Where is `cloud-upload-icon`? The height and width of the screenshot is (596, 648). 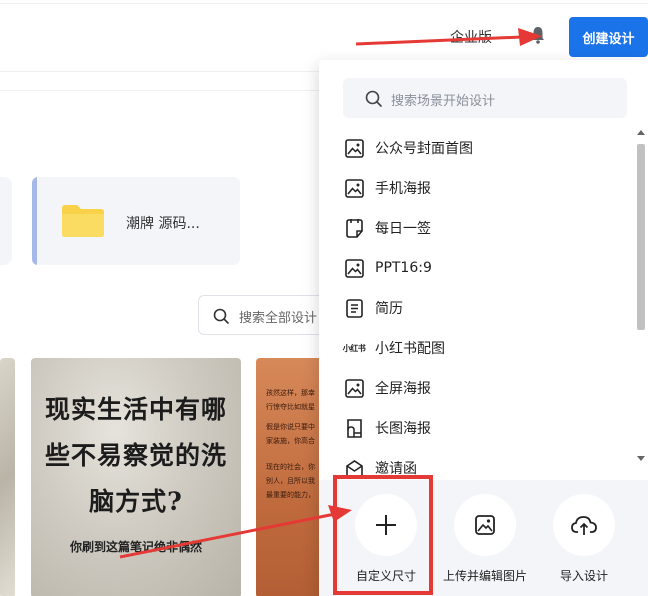 cloud-upload-icon is located at coordinates (584, 525).